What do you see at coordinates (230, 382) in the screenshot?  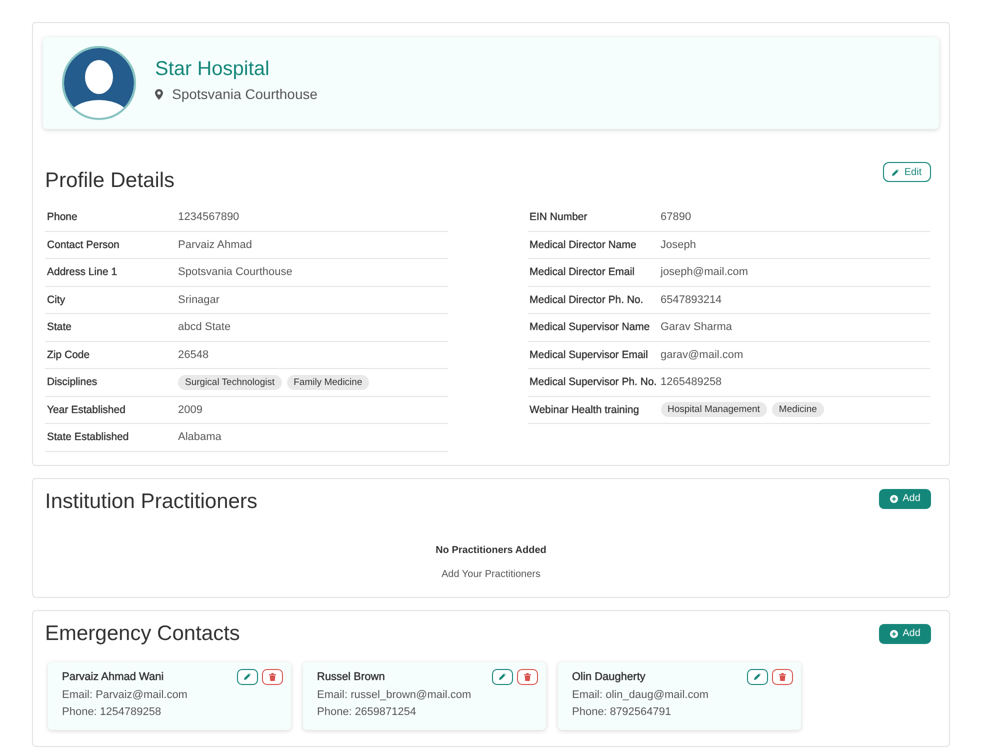 I see `tag: Surgical Technologist` at bounding box center [230, 382].